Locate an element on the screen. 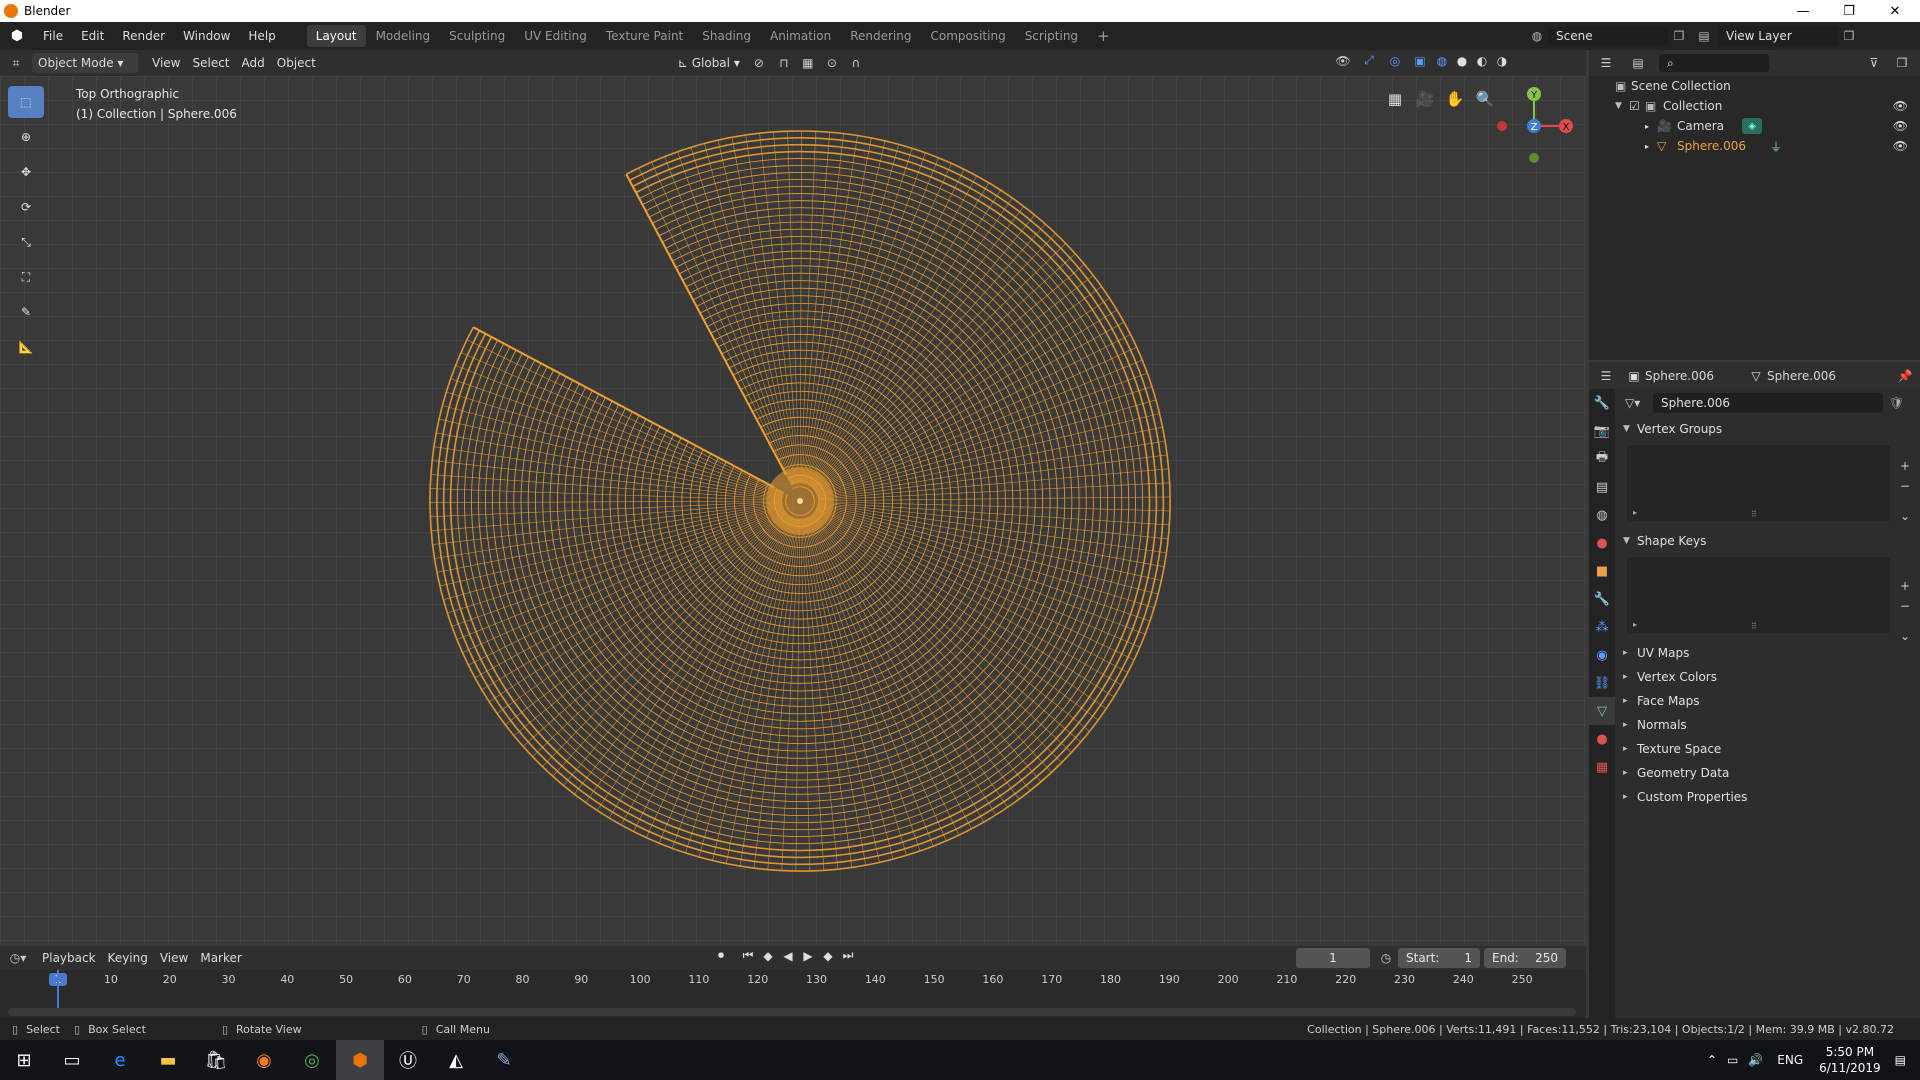  proportional-edit-icon: ⊙ is located at coordinates (832, 63).